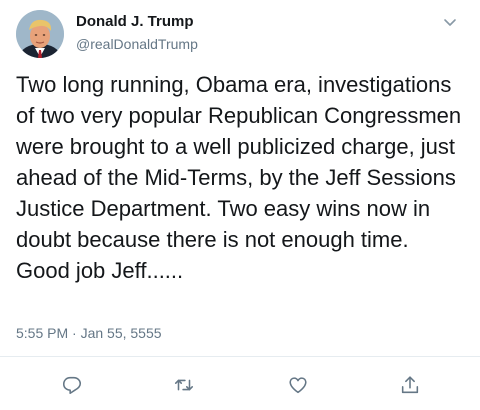 The width and height of the screenshot is (480, 410). I want to click on action-bar, so click(240, 385).